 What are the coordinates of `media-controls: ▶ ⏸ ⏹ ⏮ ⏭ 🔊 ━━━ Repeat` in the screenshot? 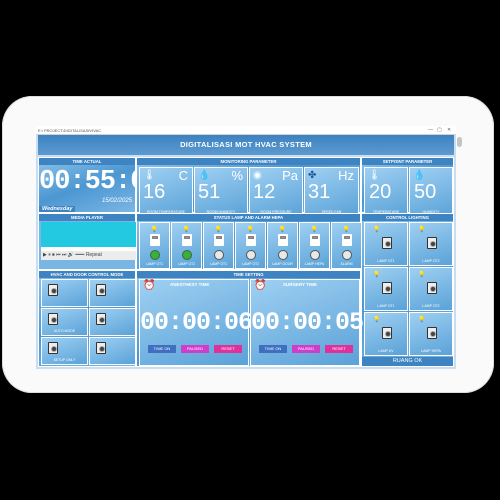 It's located at (89, 255).